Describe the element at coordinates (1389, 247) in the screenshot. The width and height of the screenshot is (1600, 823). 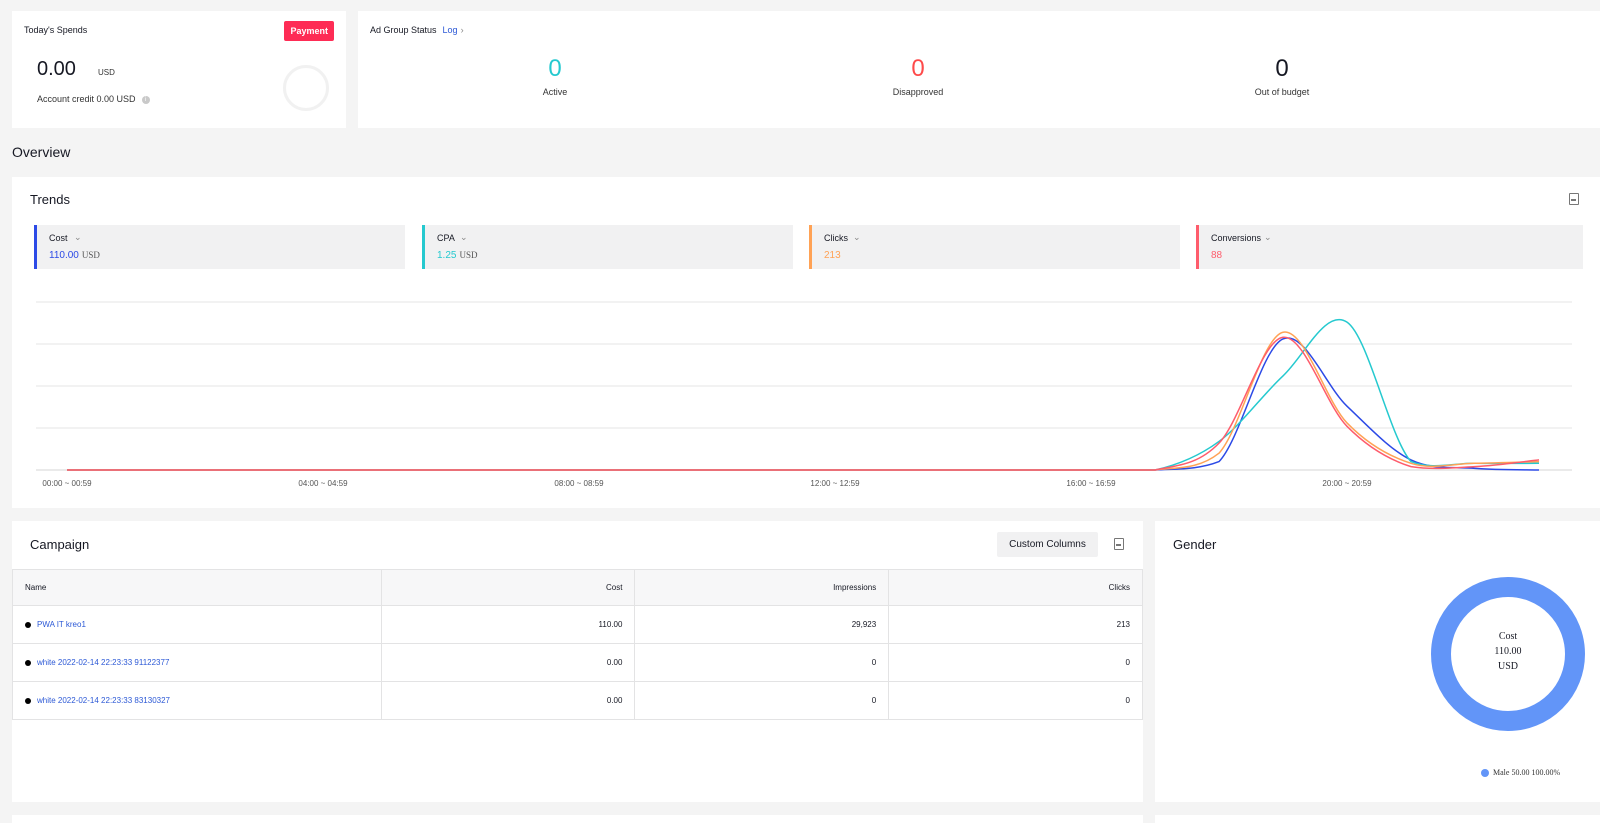
I see `metric-card-conversions: Conversions ⌄ 88` at that location.